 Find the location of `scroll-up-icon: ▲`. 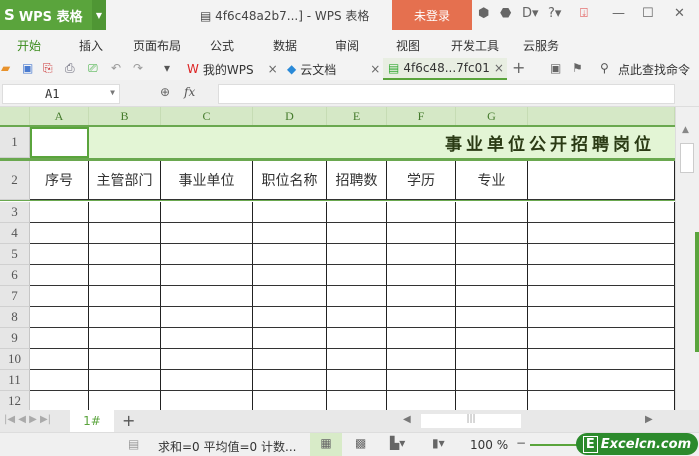

scroll-up-icon: ▲ is located at coordinates (685, 130).